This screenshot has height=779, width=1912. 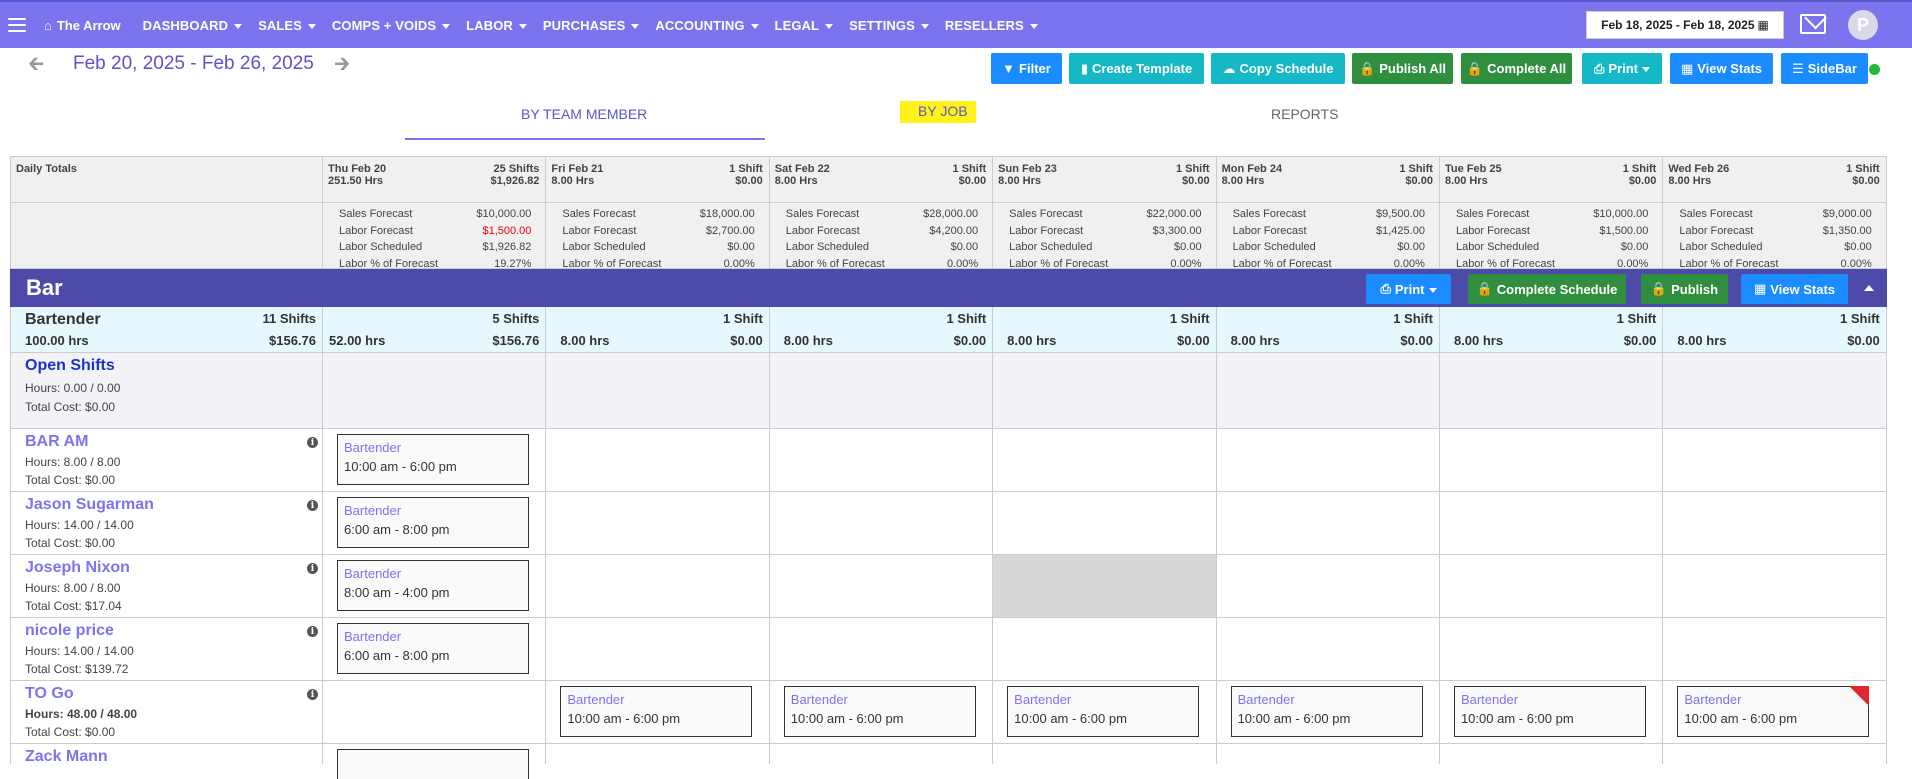 I want to click on complete-schedule-button: 🔒 Complete Schedule, so click(x=1547, y=289).